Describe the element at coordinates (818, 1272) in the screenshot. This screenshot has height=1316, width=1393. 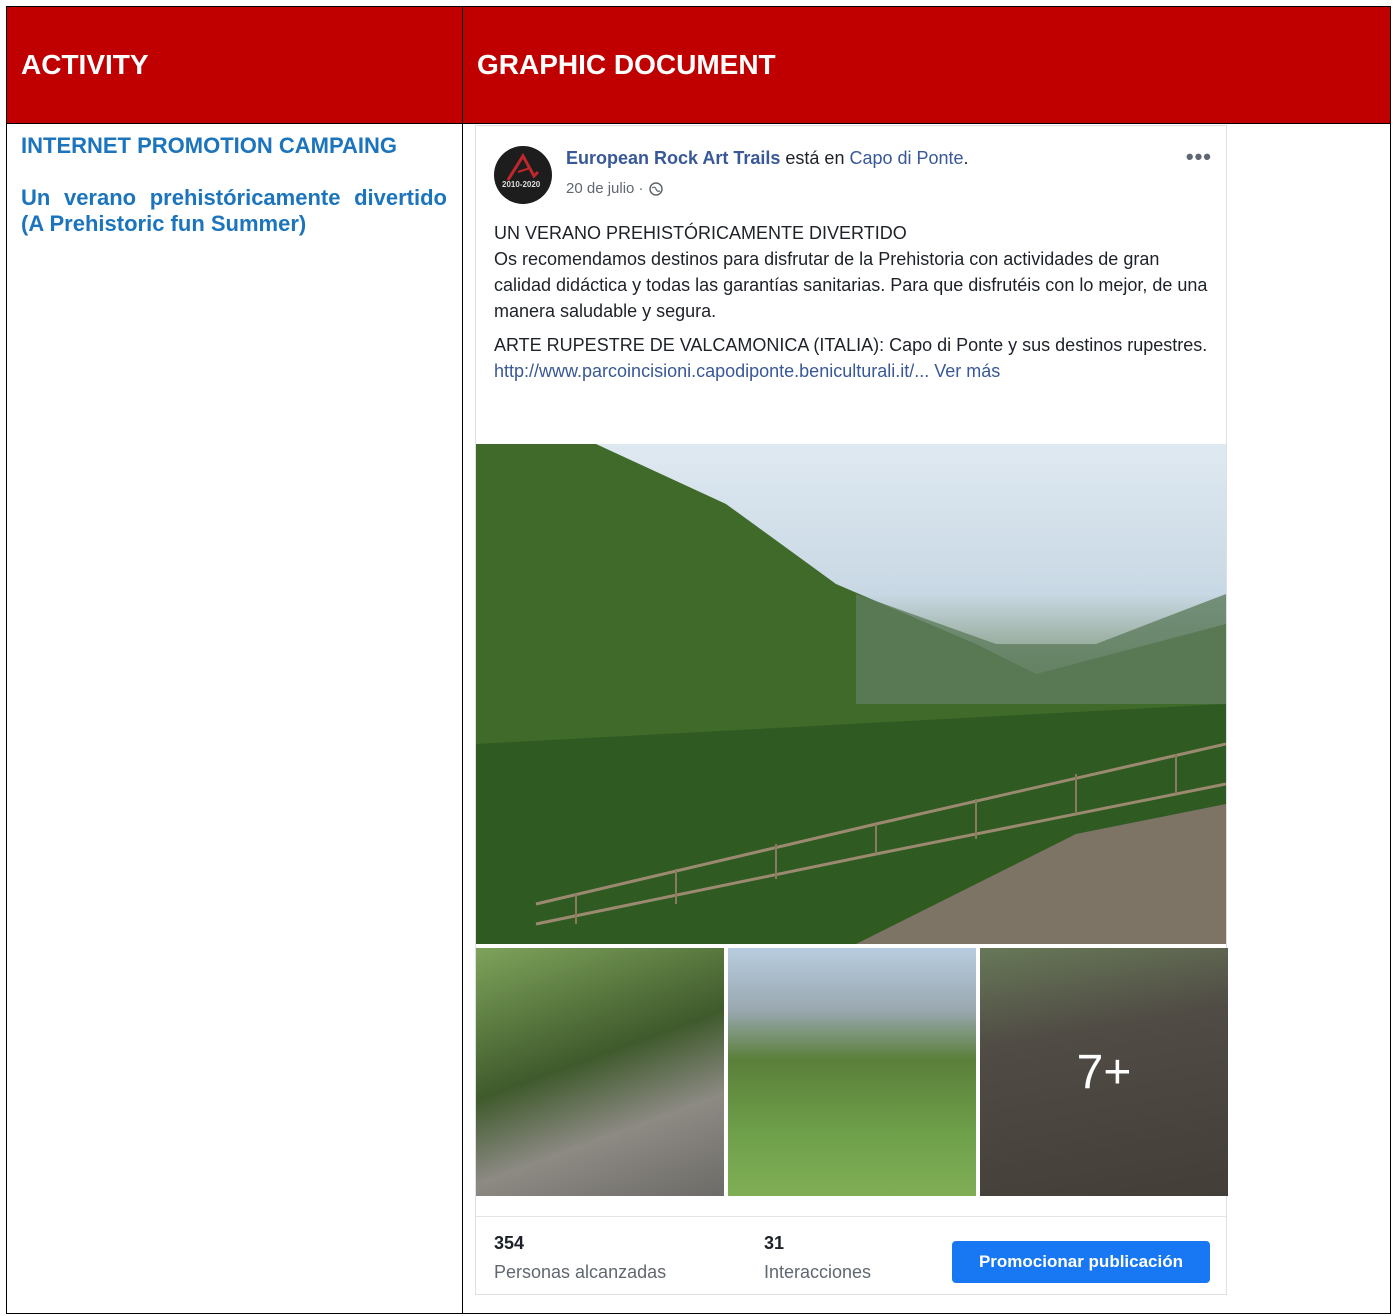
I see `interactions-label: Interacciones` at that location.